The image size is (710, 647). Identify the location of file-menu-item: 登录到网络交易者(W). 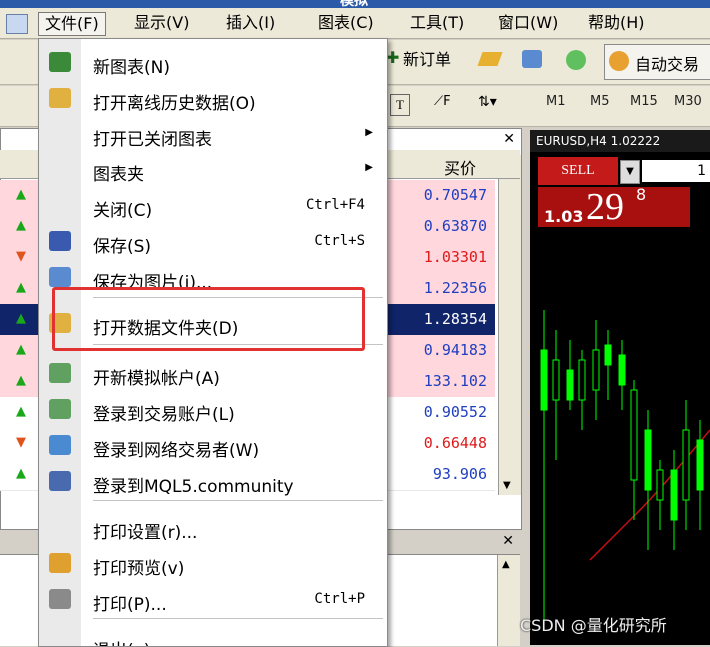
(213, 445).